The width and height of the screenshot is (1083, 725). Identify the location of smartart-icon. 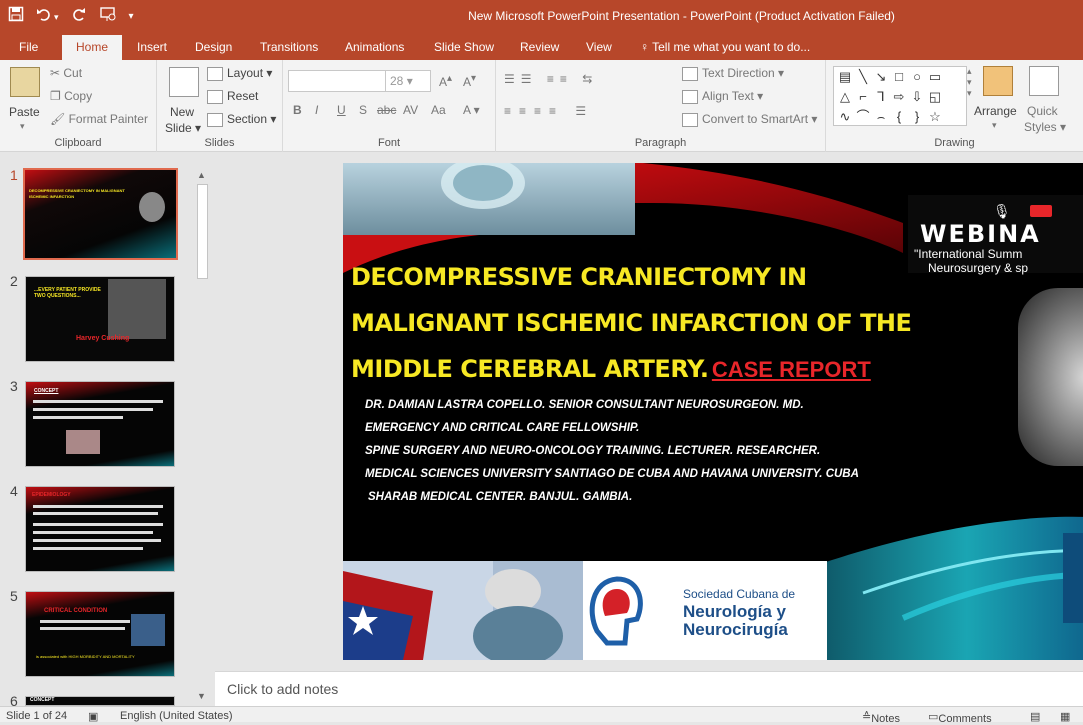
(690, 119).